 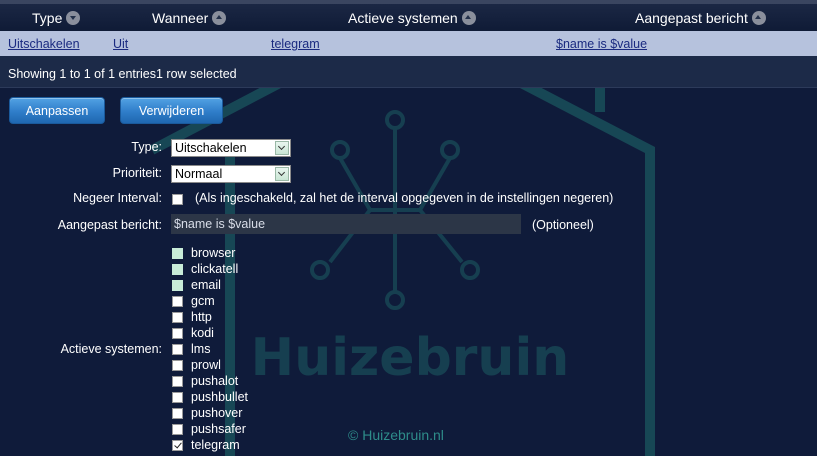 What do you see at coordinates (231, 174) in the screenshot?
I see `priority-select: Normaal` at bounding box center [231, 174].